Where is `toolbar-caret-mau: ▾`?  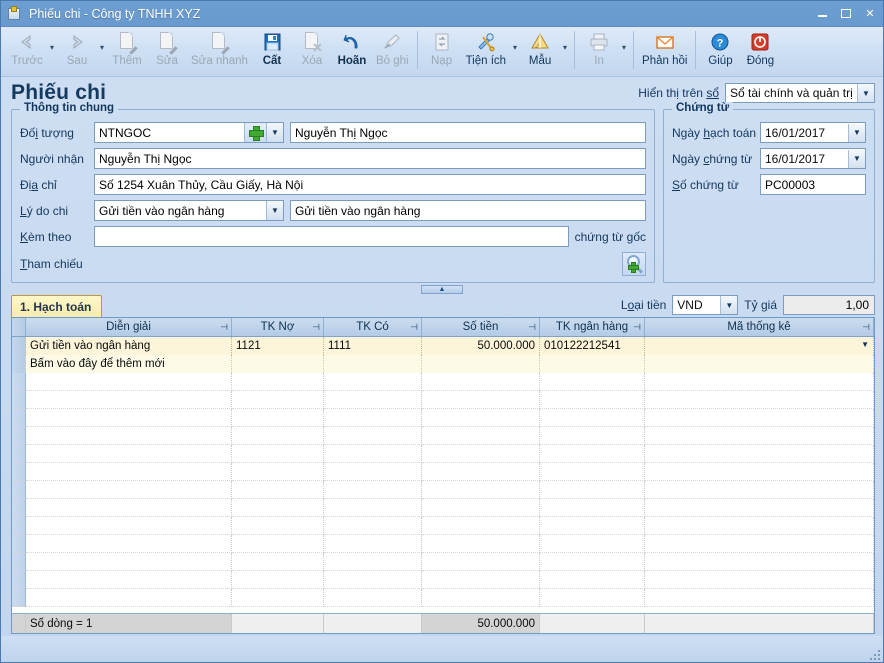
toolbar-caret-mau: ▾ is located at coordinates (565, 47).